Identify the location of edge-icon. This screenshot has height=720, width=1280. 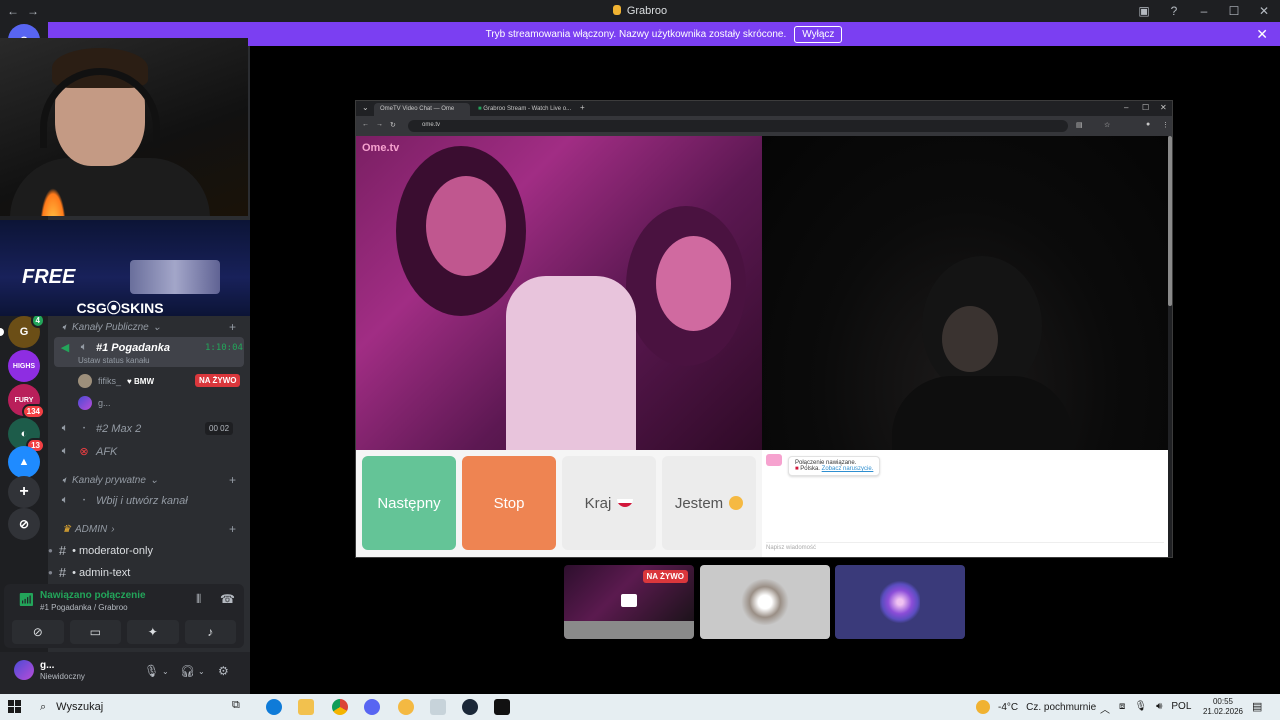
(274, 707).